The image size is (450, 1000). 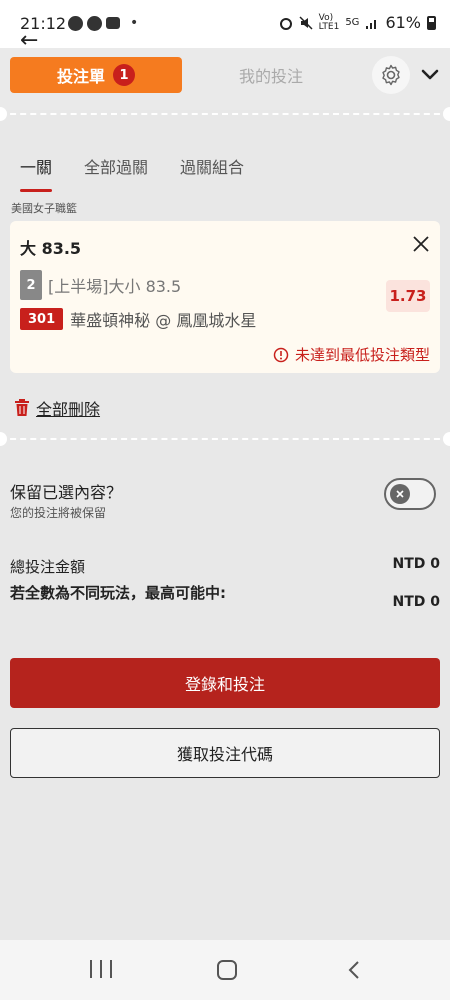 What do you see at coordinates (91, 969) in the screenshot?
I see `recent-apps-icon` at bounding box center [91, 969].